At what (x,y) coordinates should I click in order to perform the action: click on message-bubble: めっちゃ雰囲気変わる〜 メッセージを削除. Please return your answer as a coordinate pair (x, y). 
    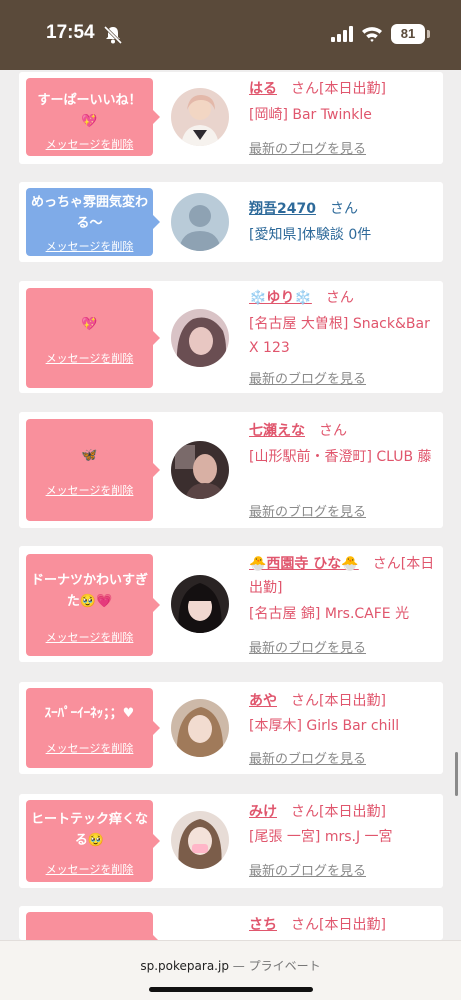
    Looking at the image, I should click on (93, 222).